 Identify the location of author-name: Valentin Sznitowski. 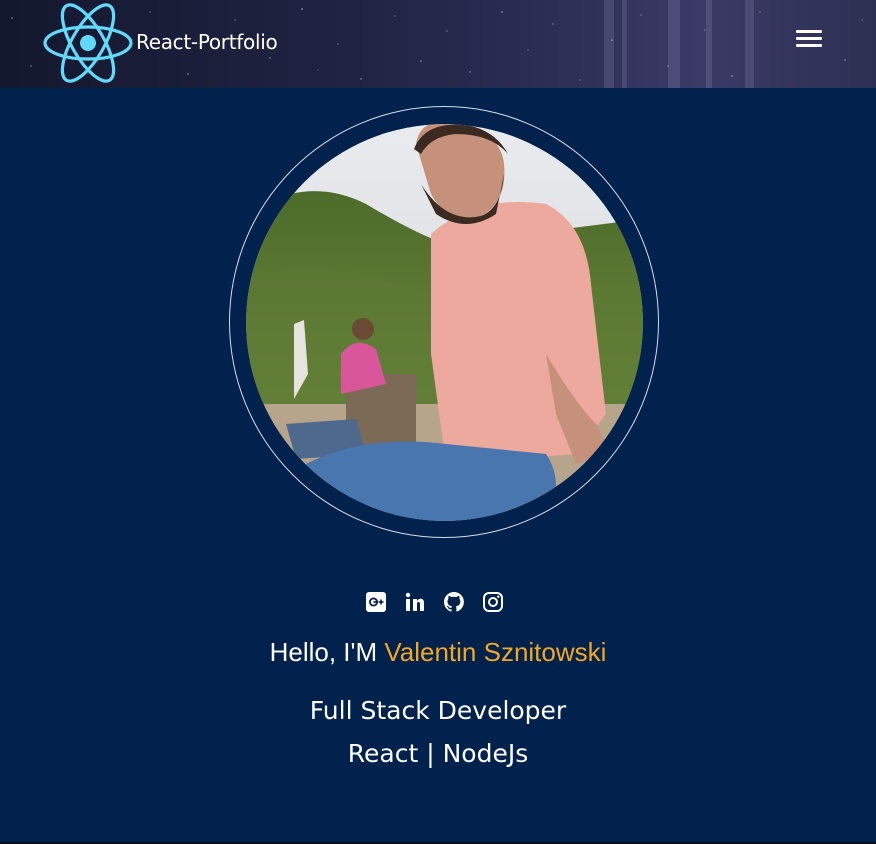
(495, 652).